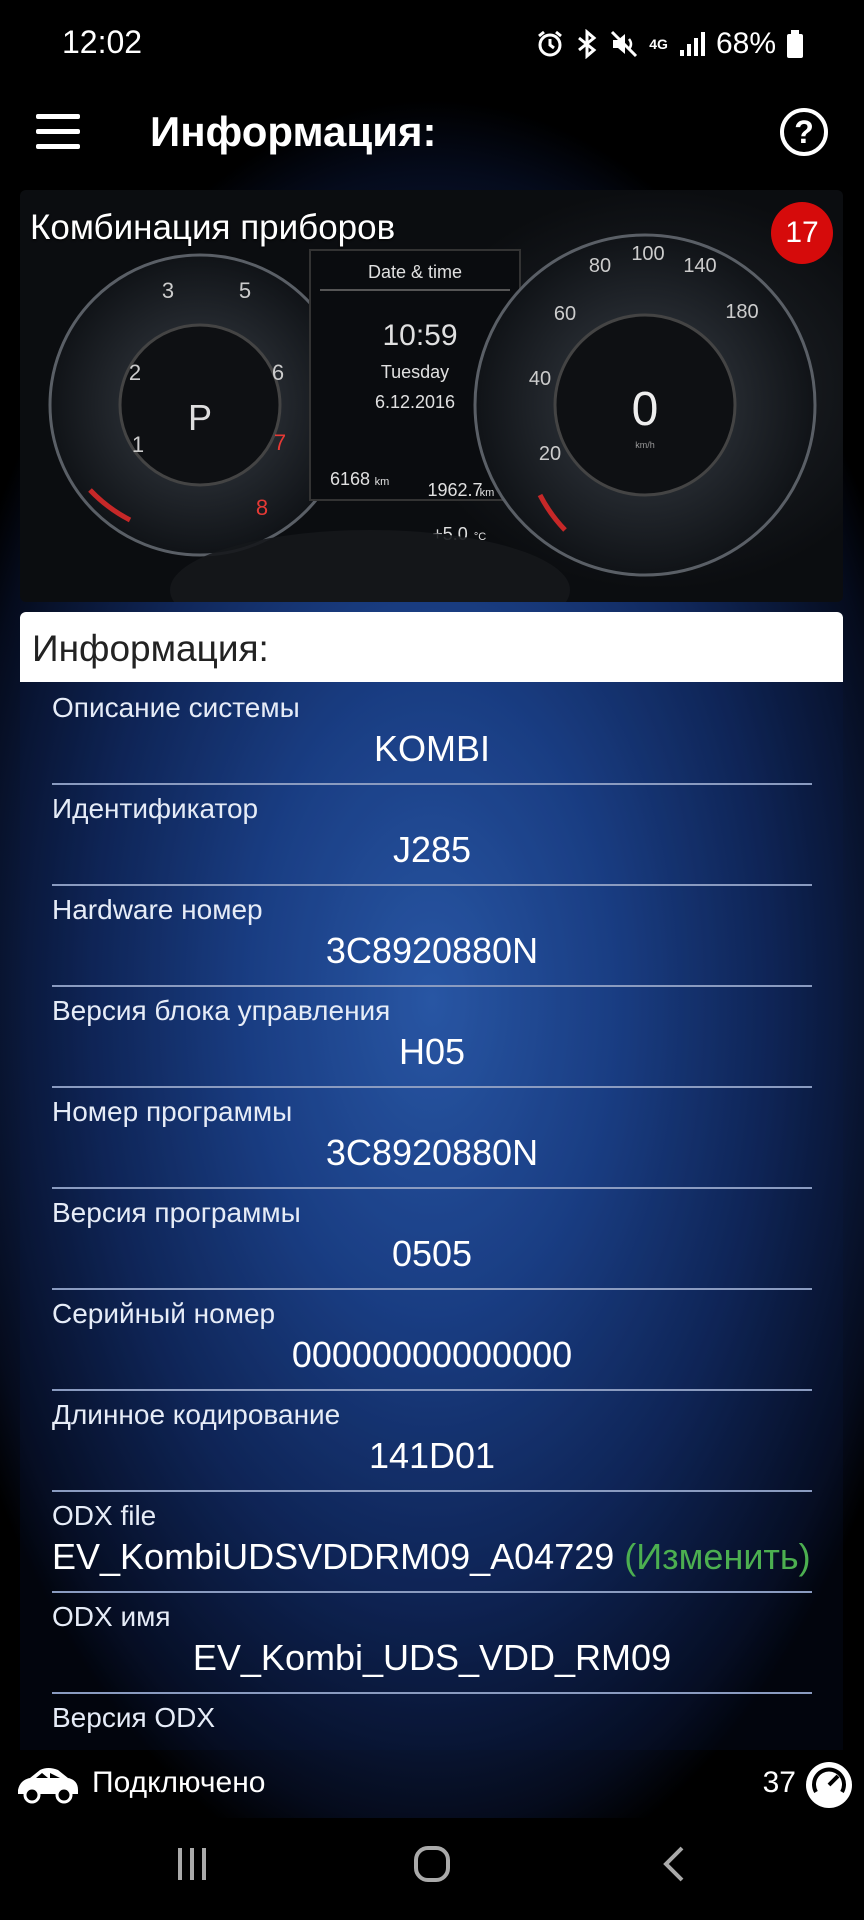  What do you see at coordinates (487, 493) in the screenshot?
I see `trip-unit: km` at bounding box center [487, 493].